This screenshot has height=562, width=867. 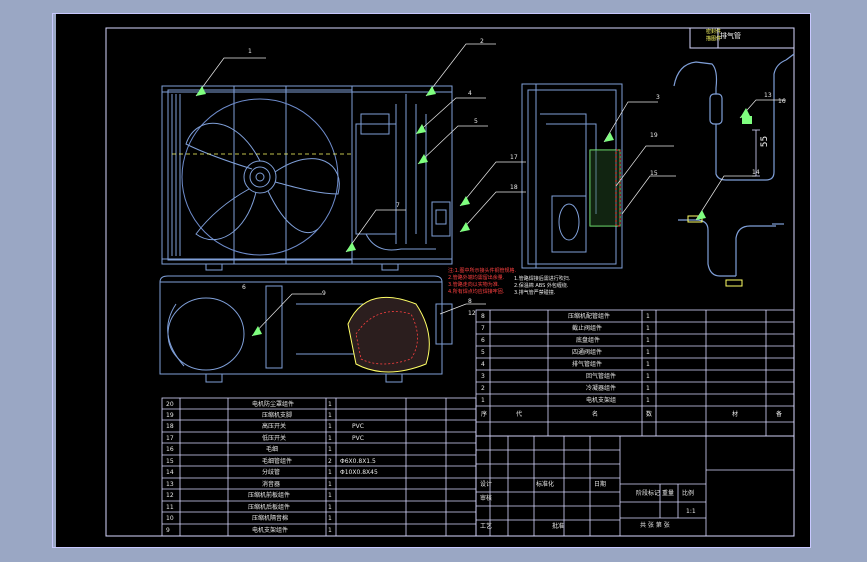 What do you see at coordinates (730, 36) in the screenshot?
I see `exhaust-pipe-title: 排气管` at bounding box center [730, 36].